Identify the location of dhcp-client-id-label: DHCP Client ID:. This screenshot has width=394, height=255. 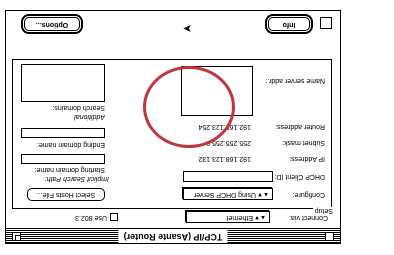
(299, 176).